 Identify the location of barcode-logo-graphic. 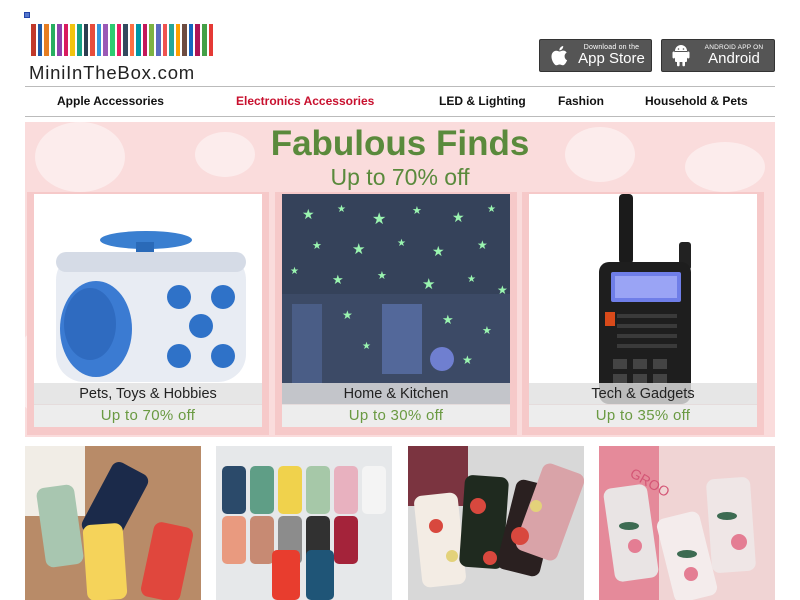
(122, 40).